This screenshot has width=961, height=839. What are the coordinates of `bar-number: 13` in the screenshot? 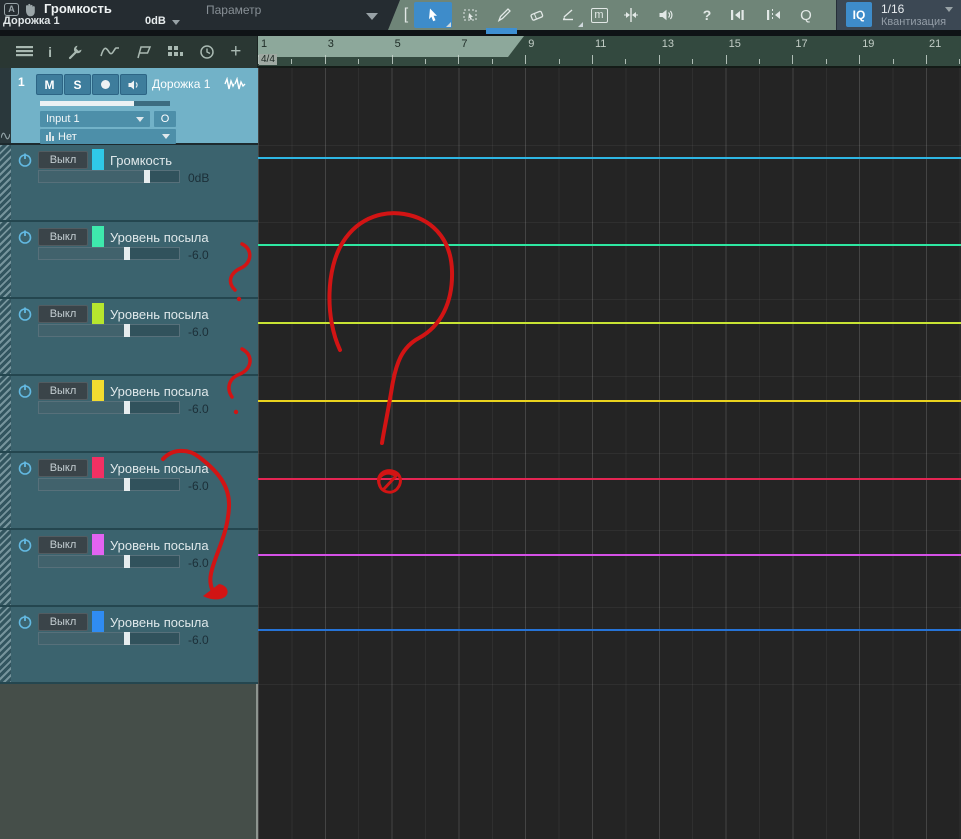 It's located at (668, 44).